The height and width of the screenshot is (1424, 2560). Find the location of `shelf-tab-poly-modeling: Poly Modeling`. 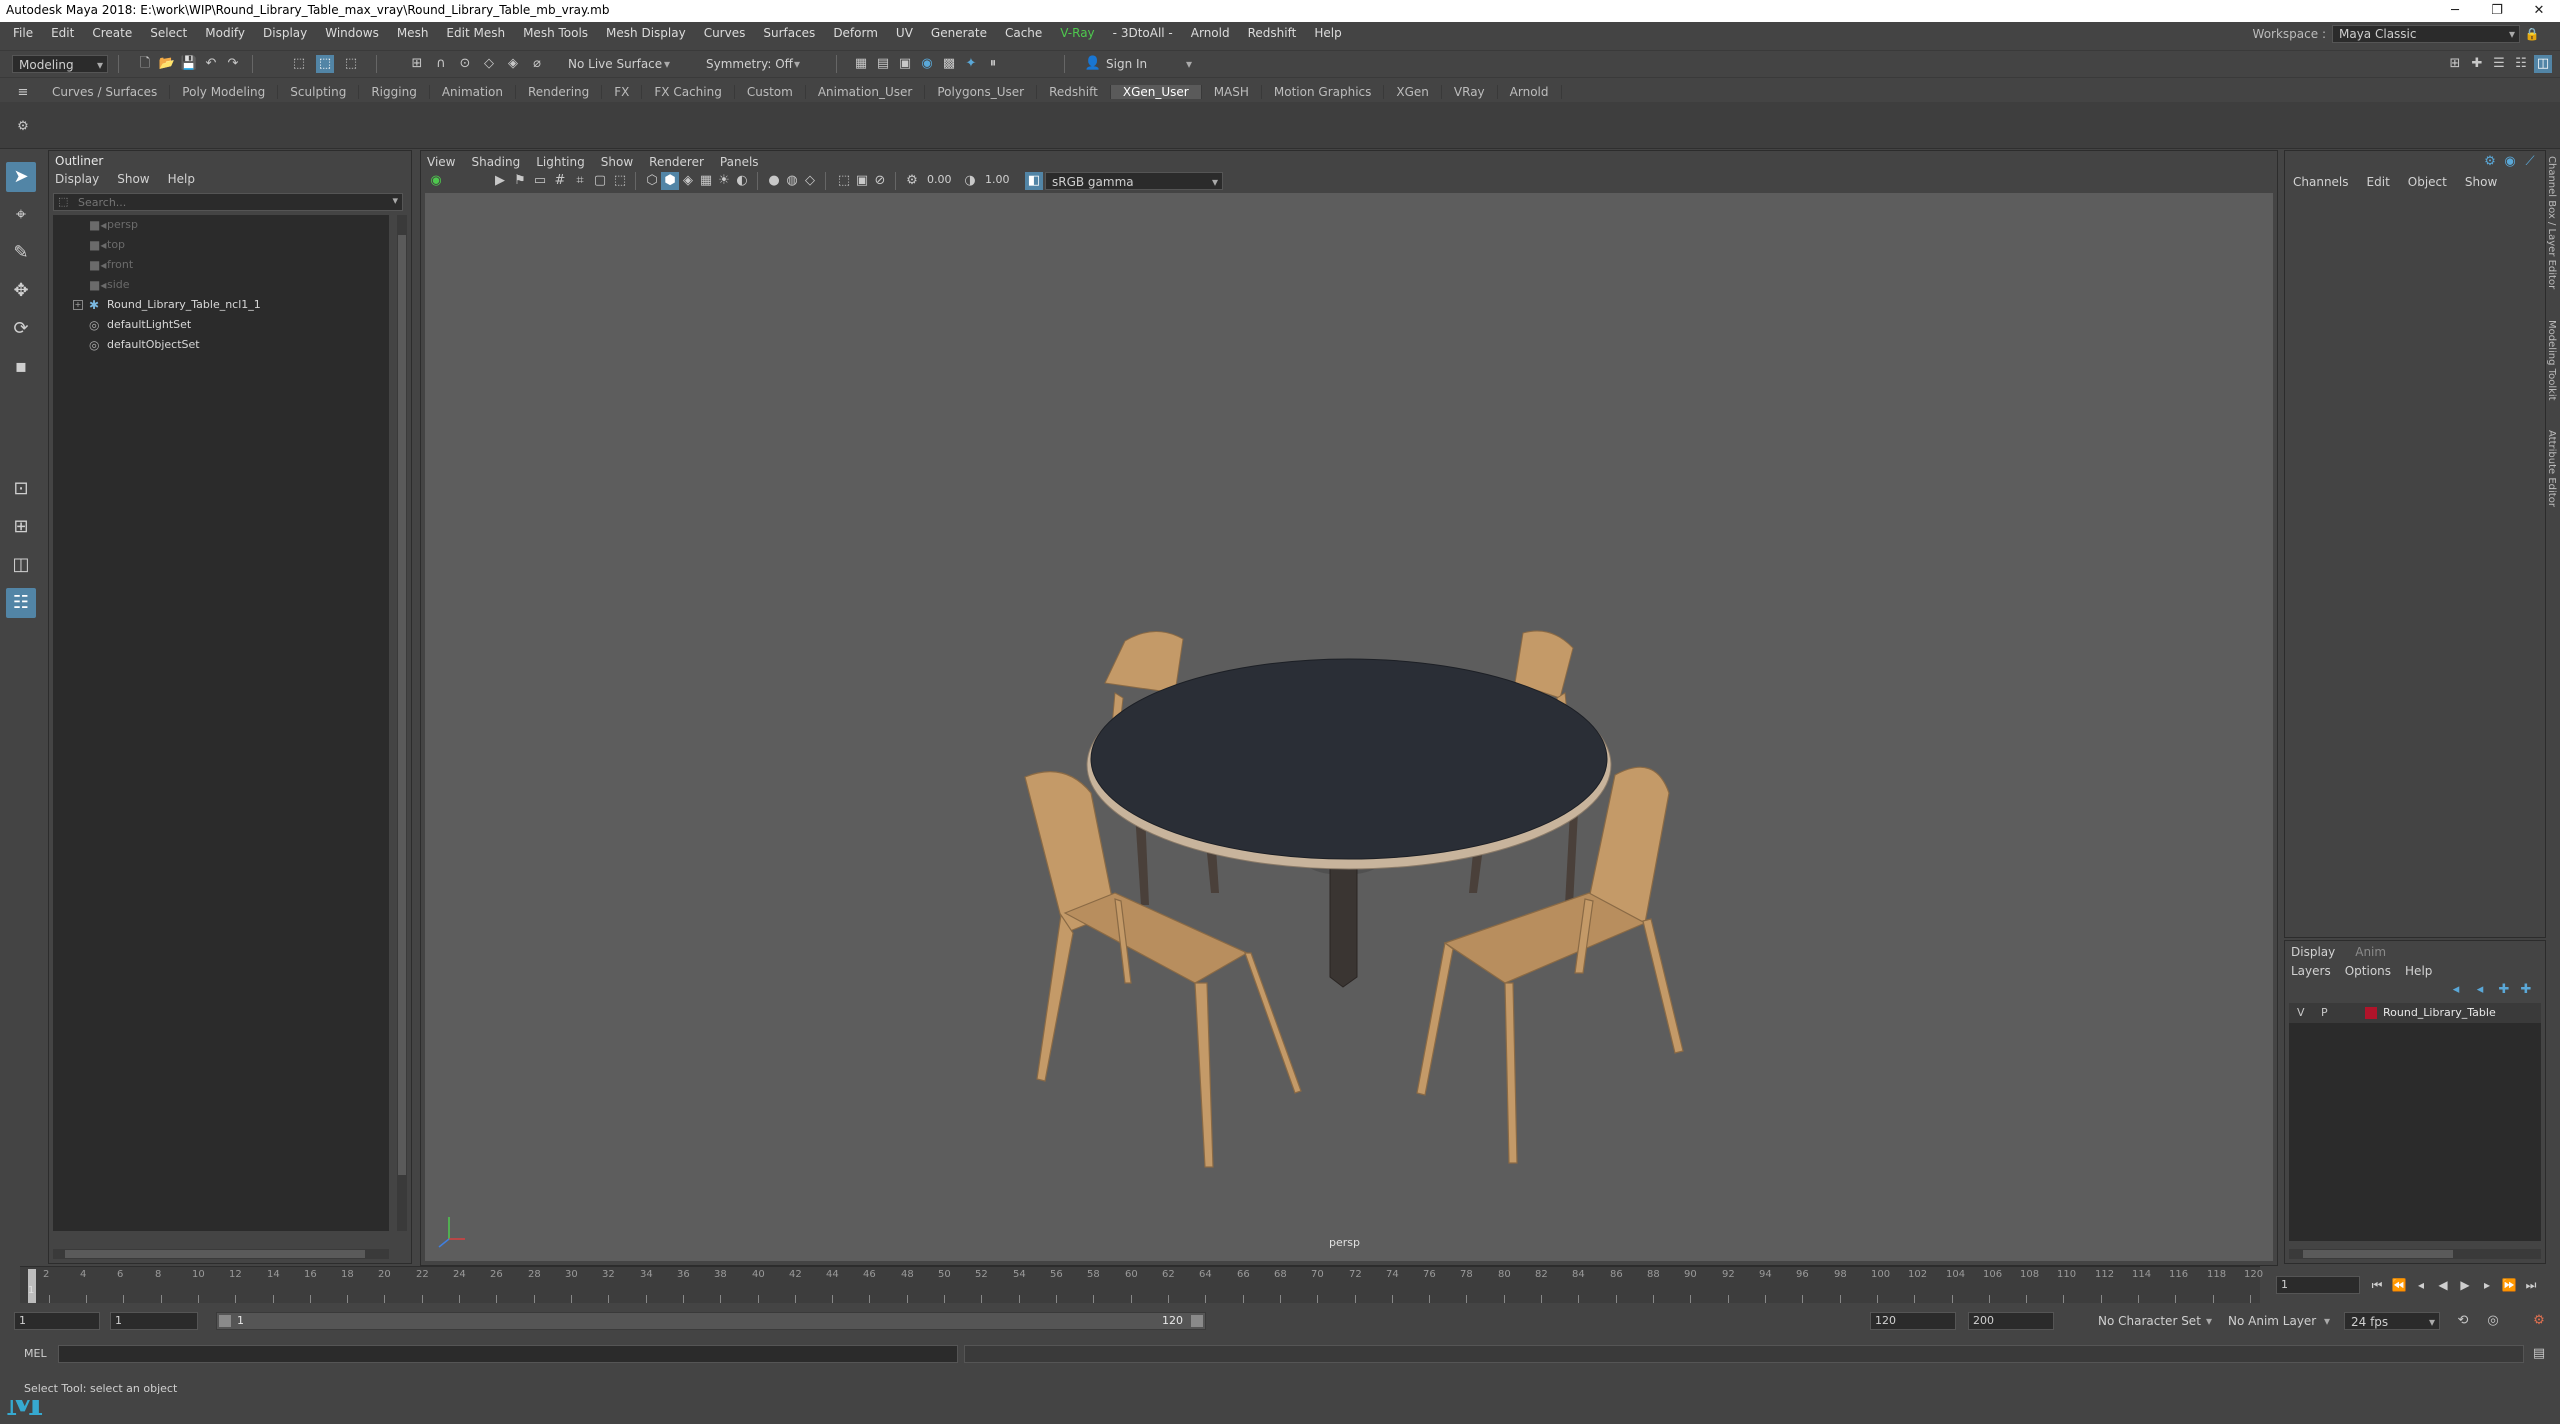

shelf-tab-poly-modeling: Poly Modeling is located at coordinates (224, 92).